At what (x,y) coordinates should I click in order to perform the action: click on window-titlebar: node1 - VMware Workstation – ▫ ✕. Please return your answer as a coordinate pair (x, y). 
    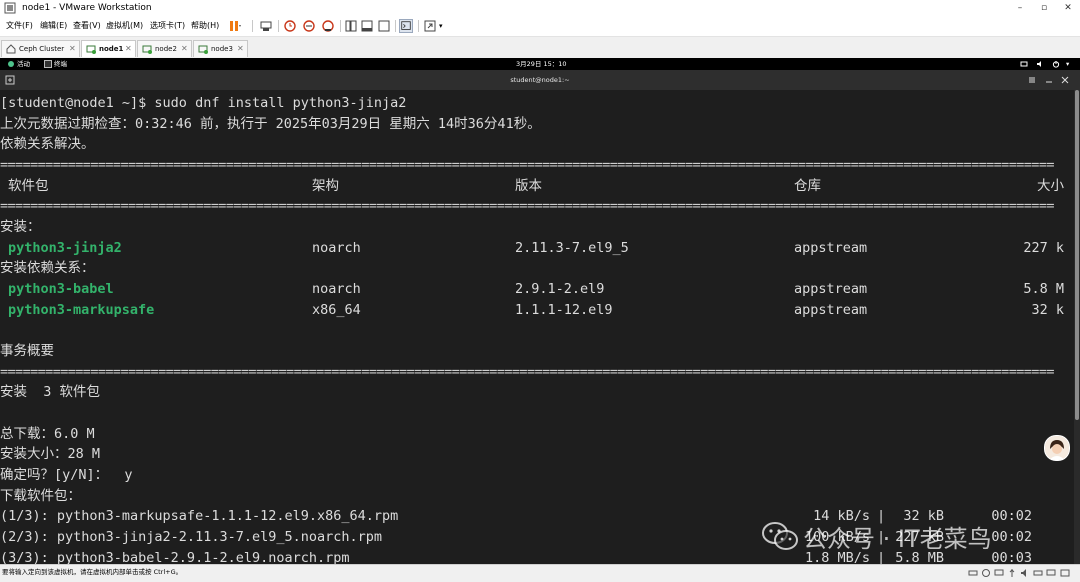
    Looking at the image, I should click on (540, 8).